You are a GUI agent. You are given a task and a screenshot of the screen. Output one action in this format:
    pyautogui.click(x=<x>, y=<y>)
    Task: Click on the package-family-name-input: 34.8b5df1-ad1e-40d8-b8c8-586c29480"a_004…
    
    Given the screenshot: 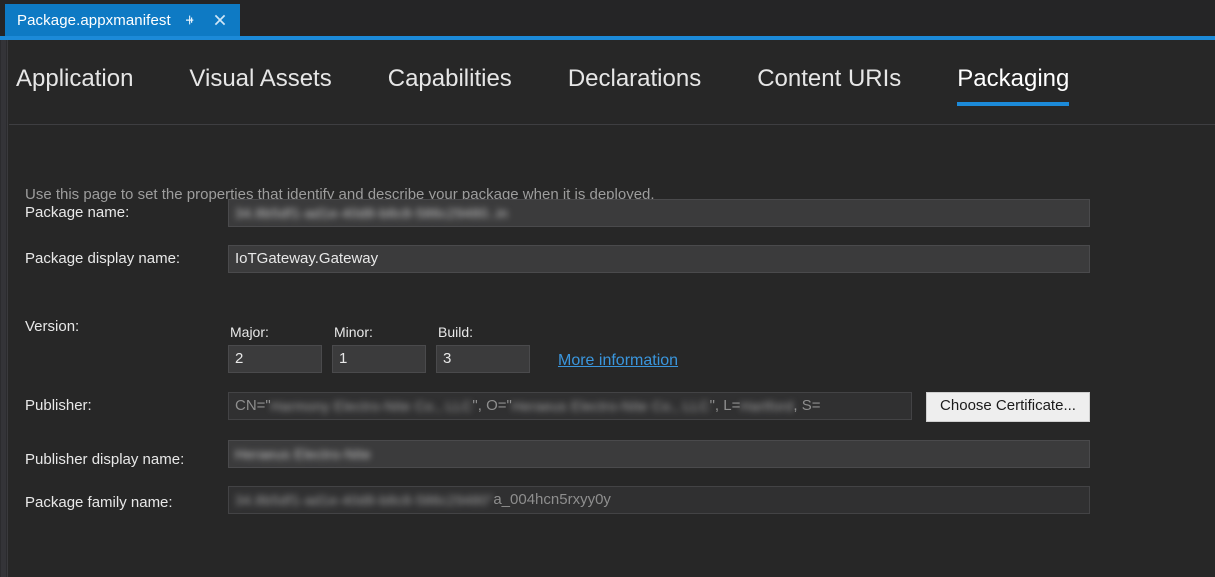 What is the action you would take?
    pyautogui.click(x=659, y=500)
    